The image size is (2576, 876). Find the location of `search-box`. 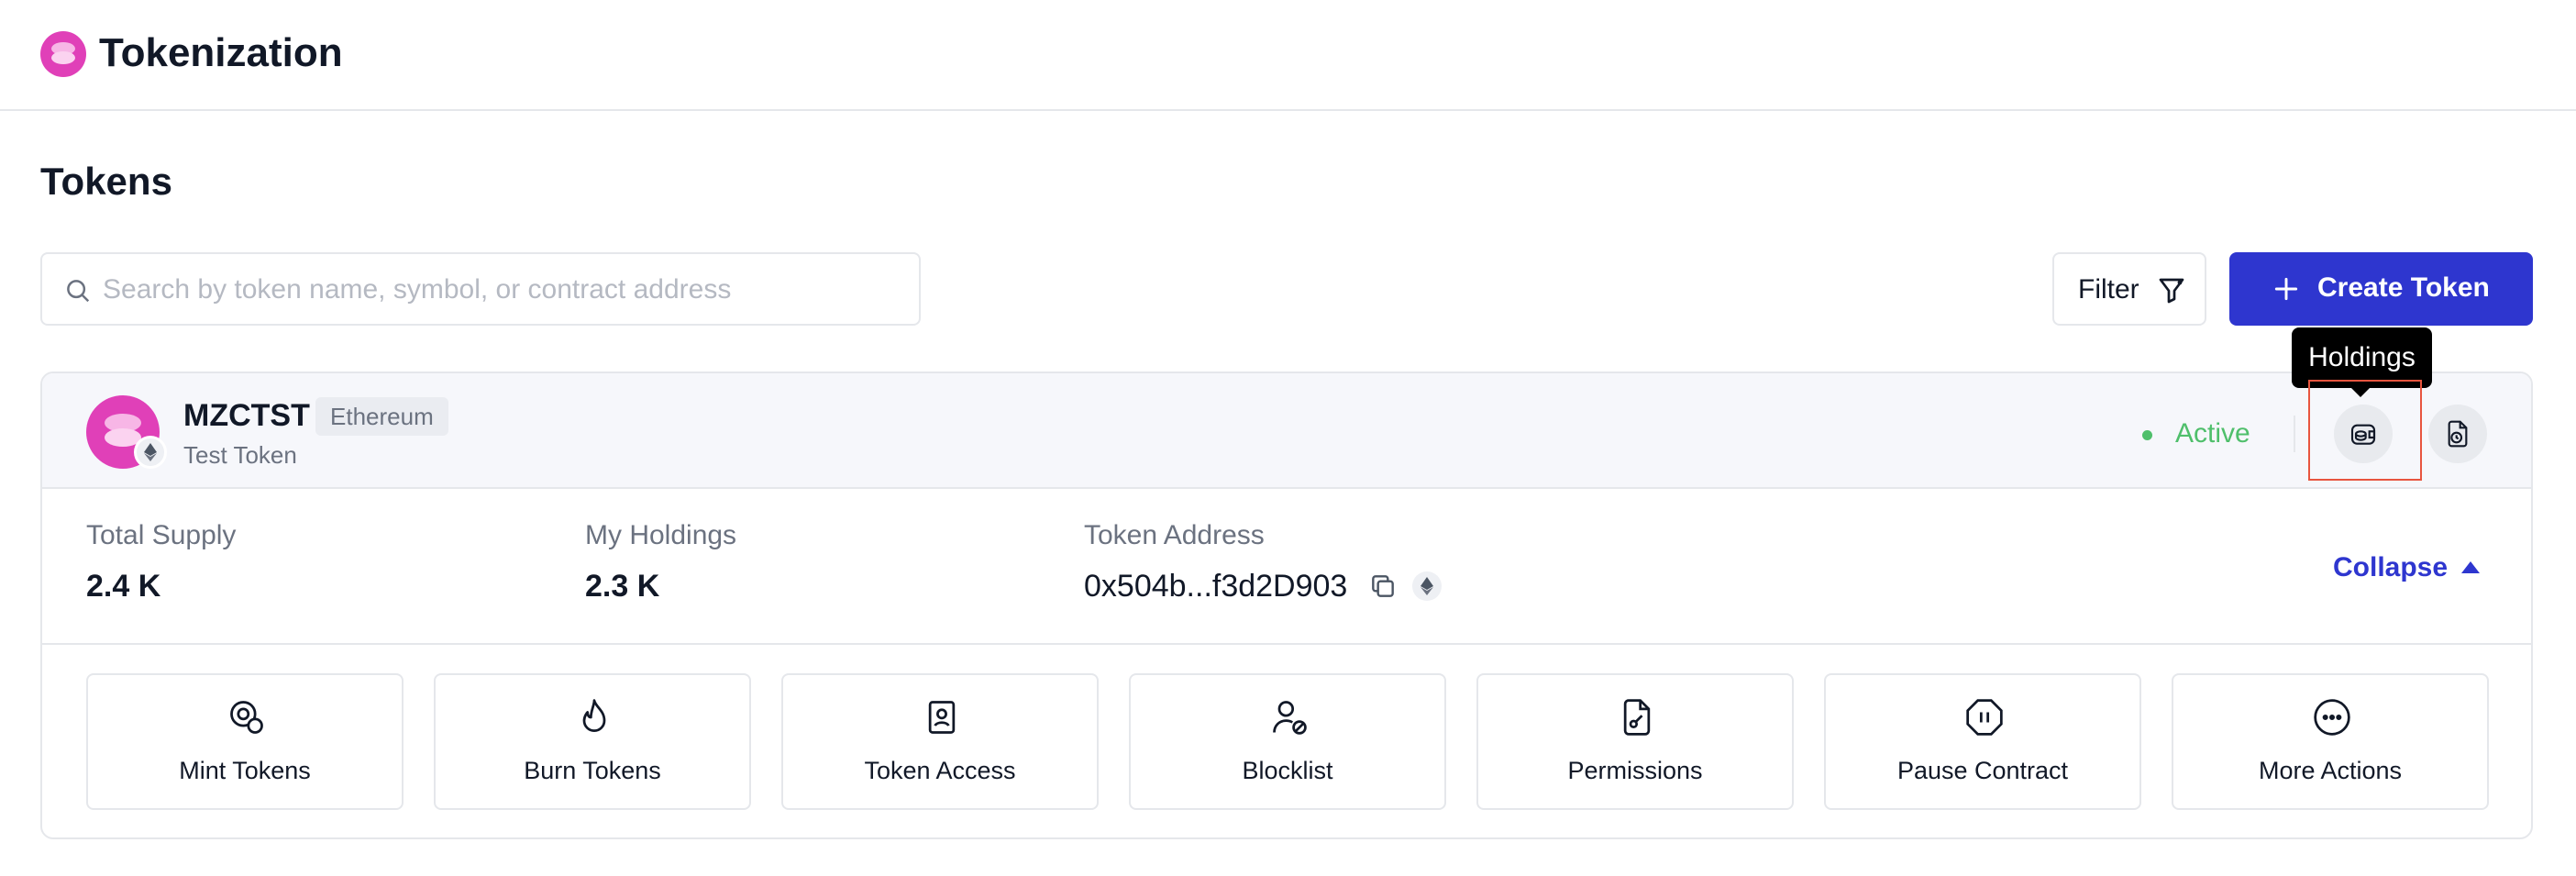

search-box is located at coordinates (480, 289).